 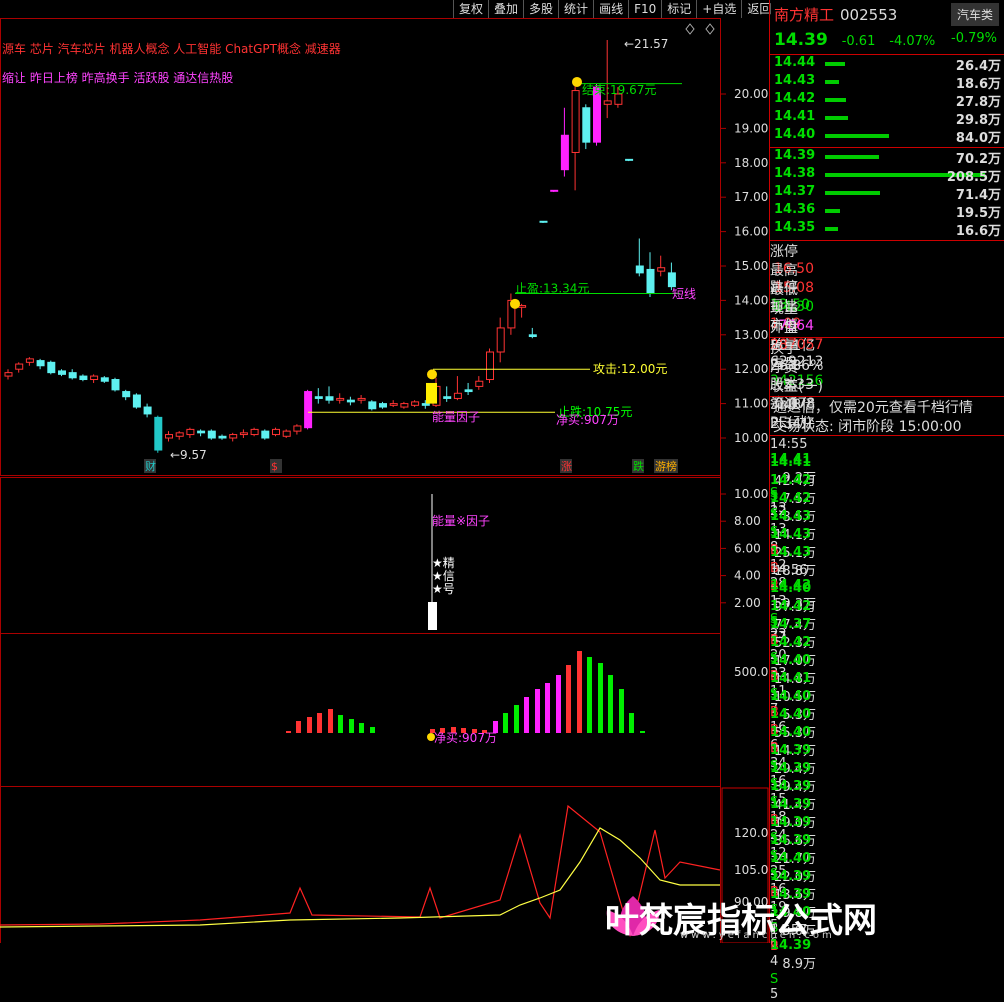 What do you see at coordinates (887, 211) in the screenshot?
I see `bid-row: 14.36 19.5万` at bounding box center [887, 211].